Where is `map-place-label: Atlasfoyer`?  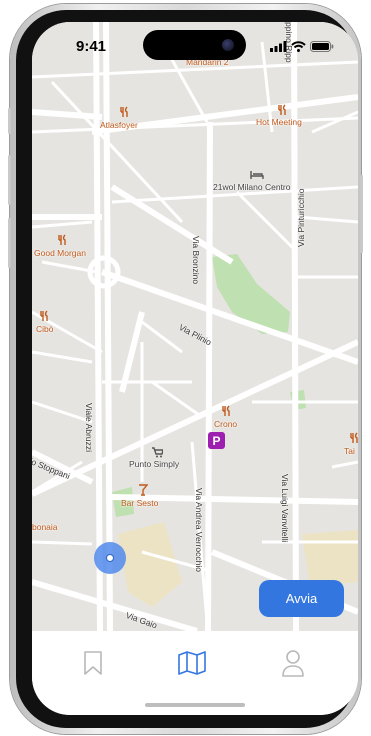 map-place-label: Atlasfoyer is located at coordinates (119, 125).